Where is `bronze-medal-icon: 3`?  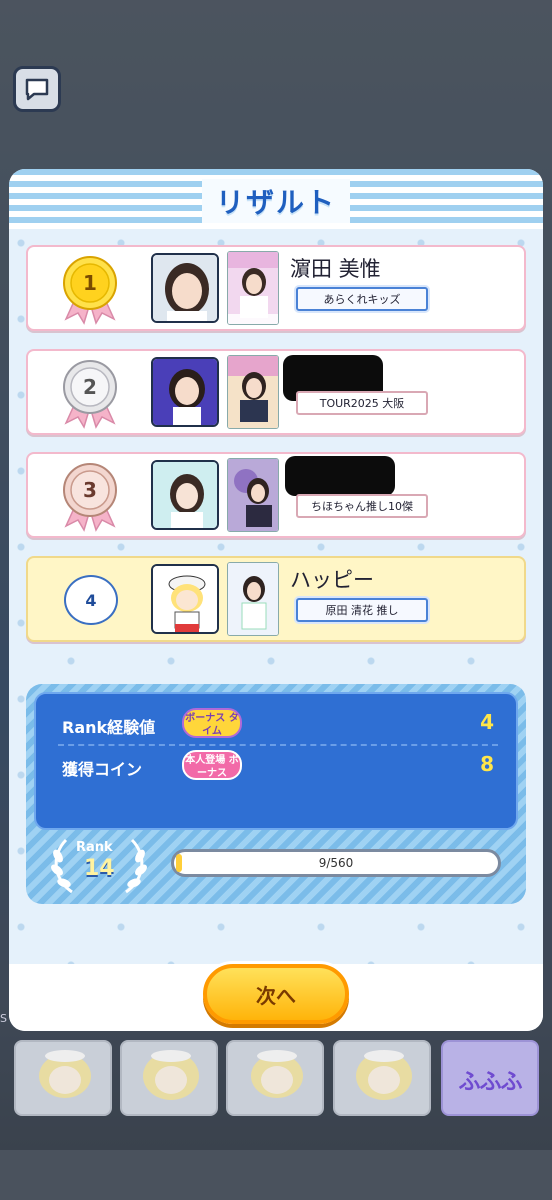 bronze-medal-icon: 3 is located at coordinates (90, 497).